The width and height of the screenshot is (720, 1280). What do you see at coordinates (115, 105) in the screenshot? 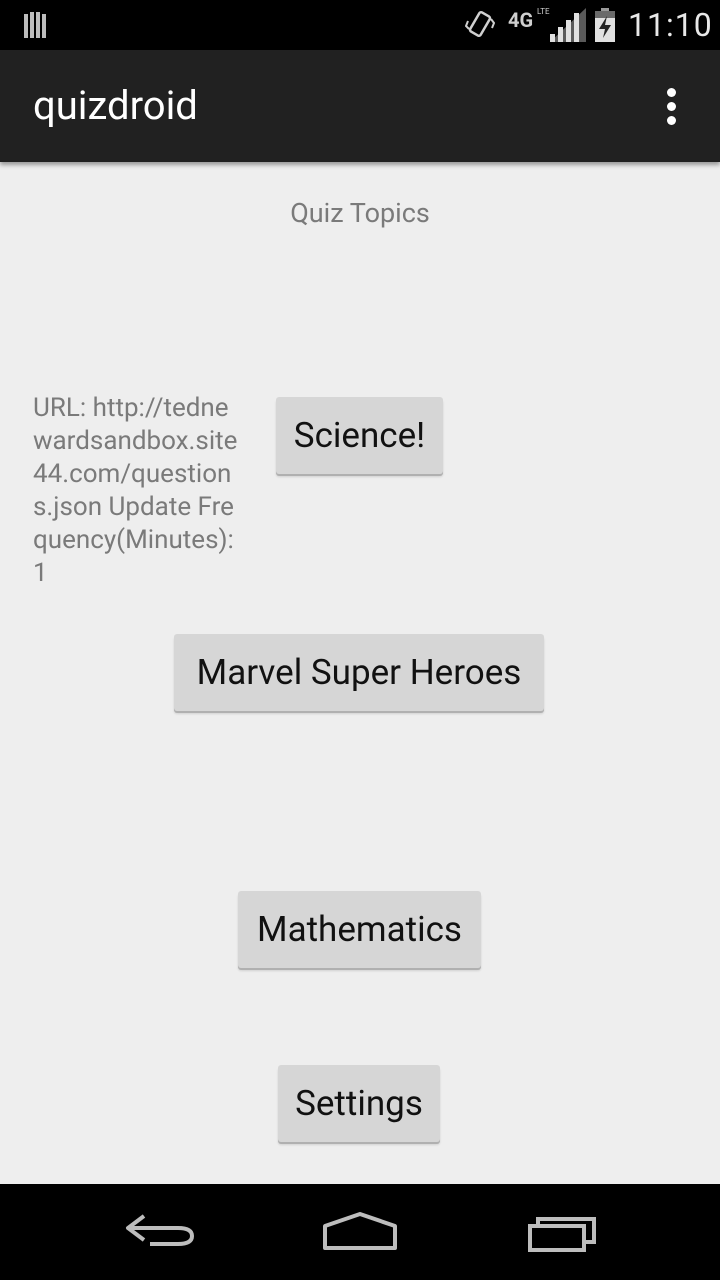
I see `app-title: quizdroid` at bounding box center [115, 105].